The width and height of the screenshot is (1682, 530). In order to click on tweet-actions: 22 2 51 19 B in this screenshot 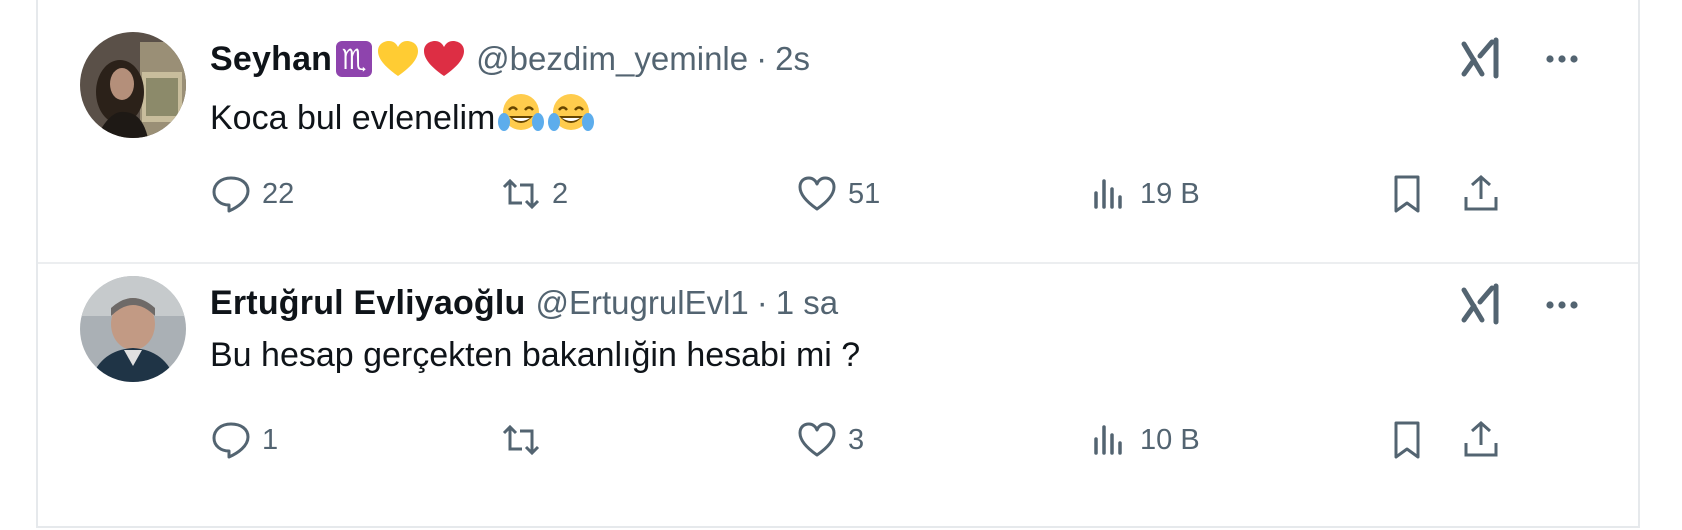, I will do `click(900, 194)`.